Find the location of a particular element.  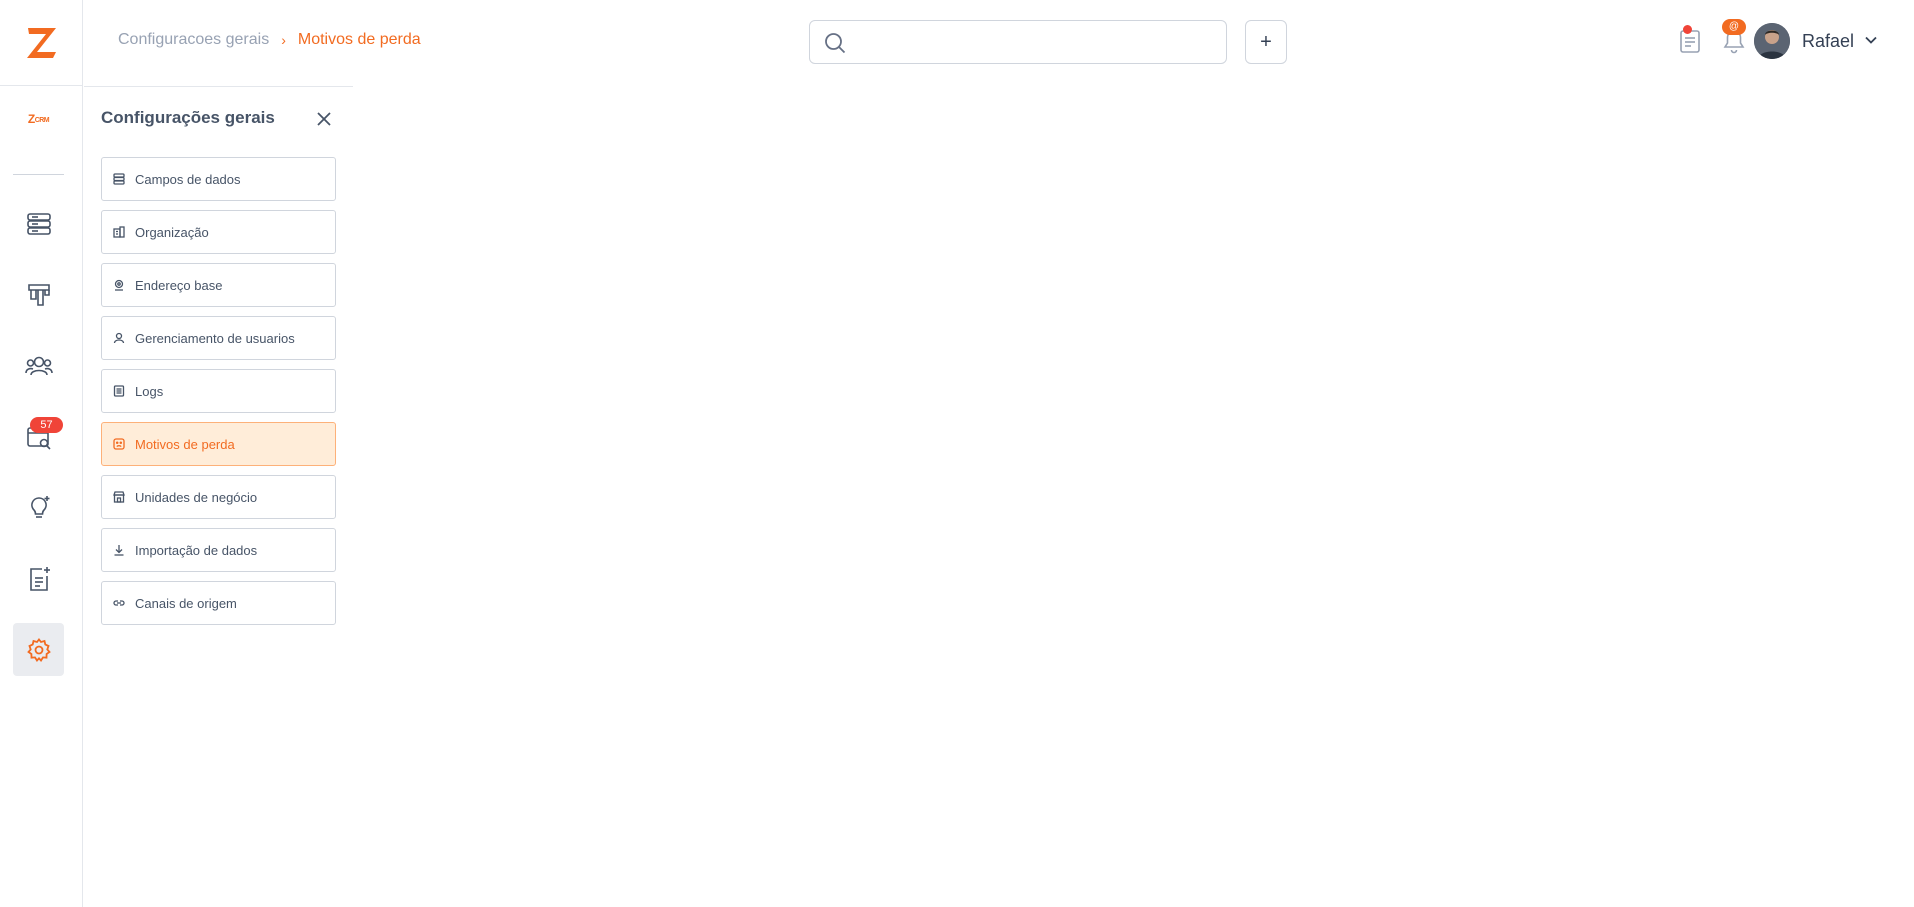

global-search is located at coordinates (1018, 42).